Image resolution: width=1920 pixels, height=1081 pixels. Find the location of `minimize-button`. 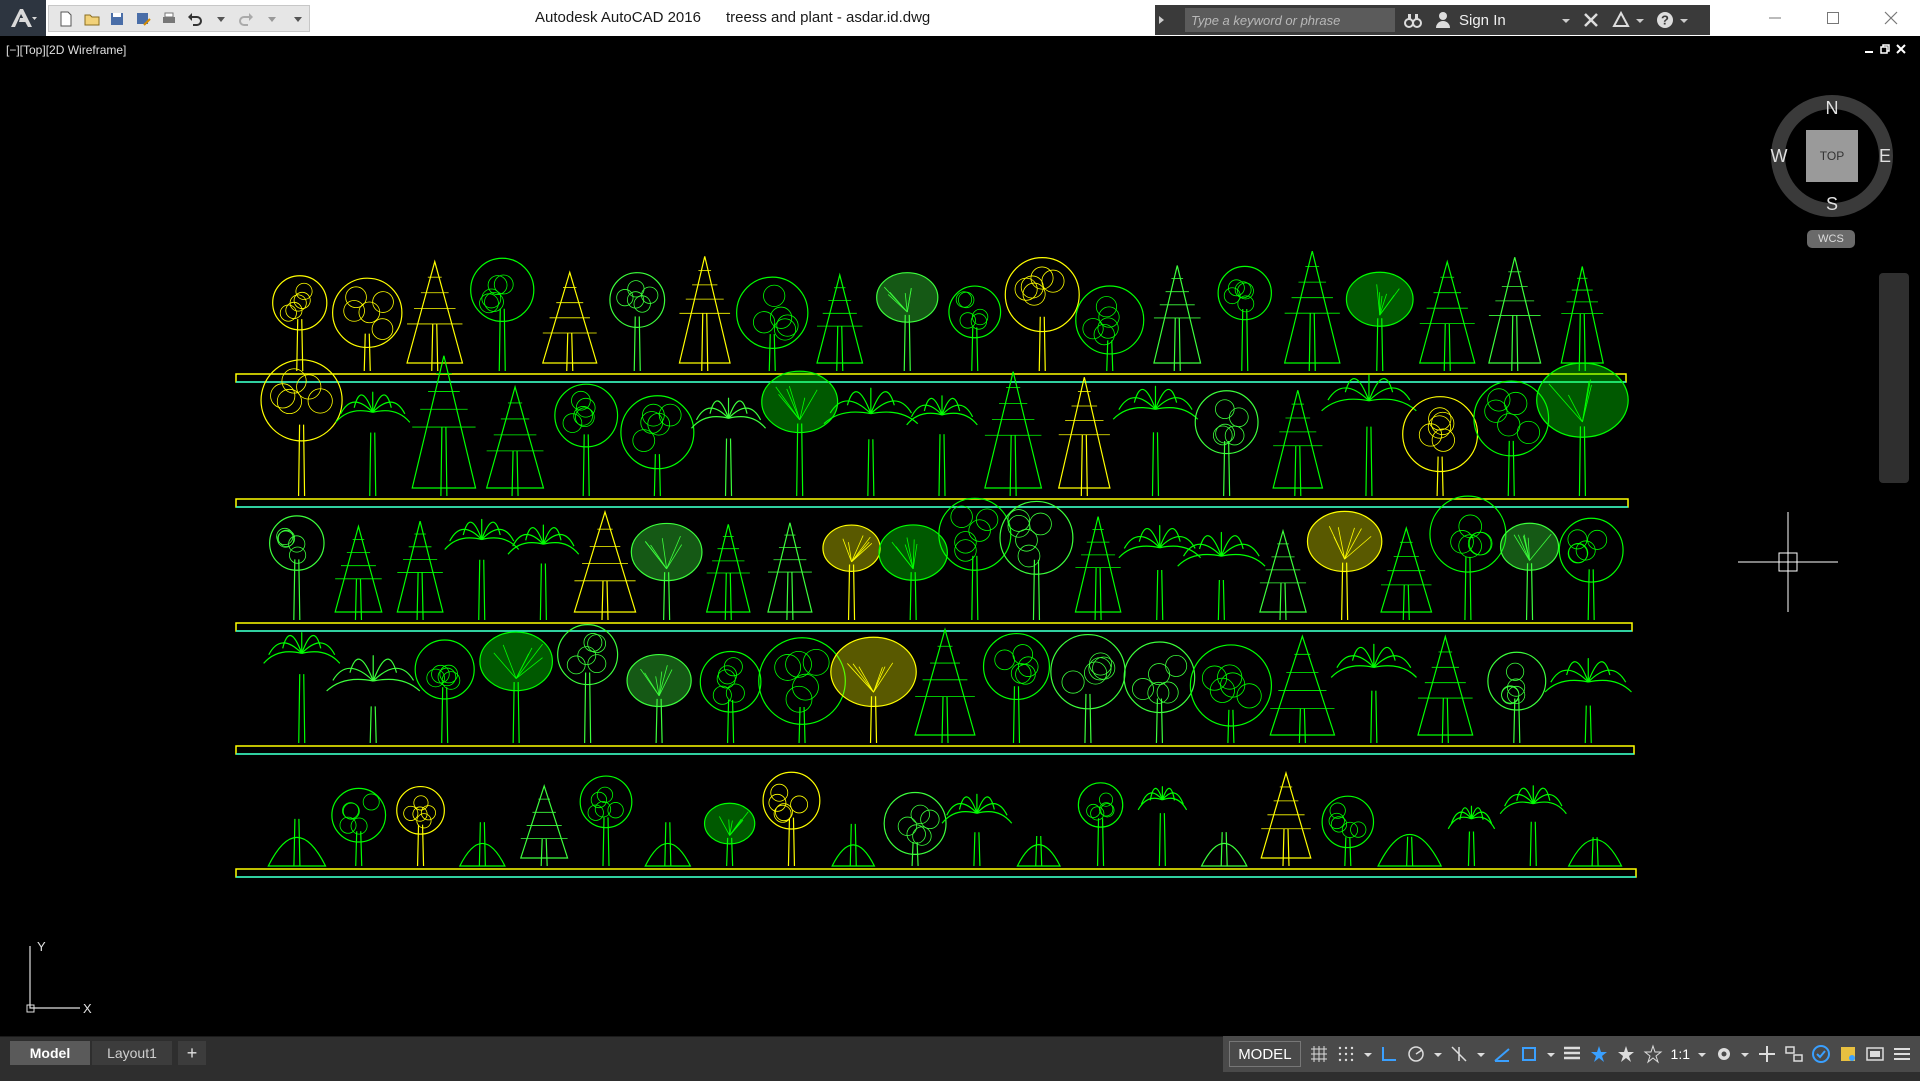

minimize-button is located at coordinates (1775, 18).